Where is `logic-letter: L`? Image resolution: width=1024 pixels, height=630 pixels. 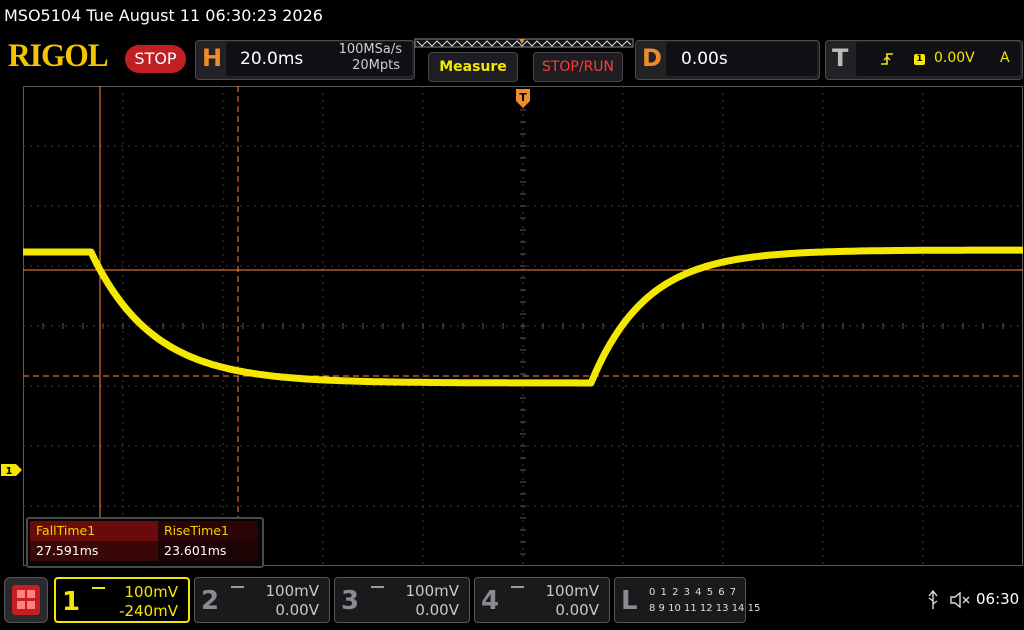
logic-letter: L is located at coordinates (629, 601).